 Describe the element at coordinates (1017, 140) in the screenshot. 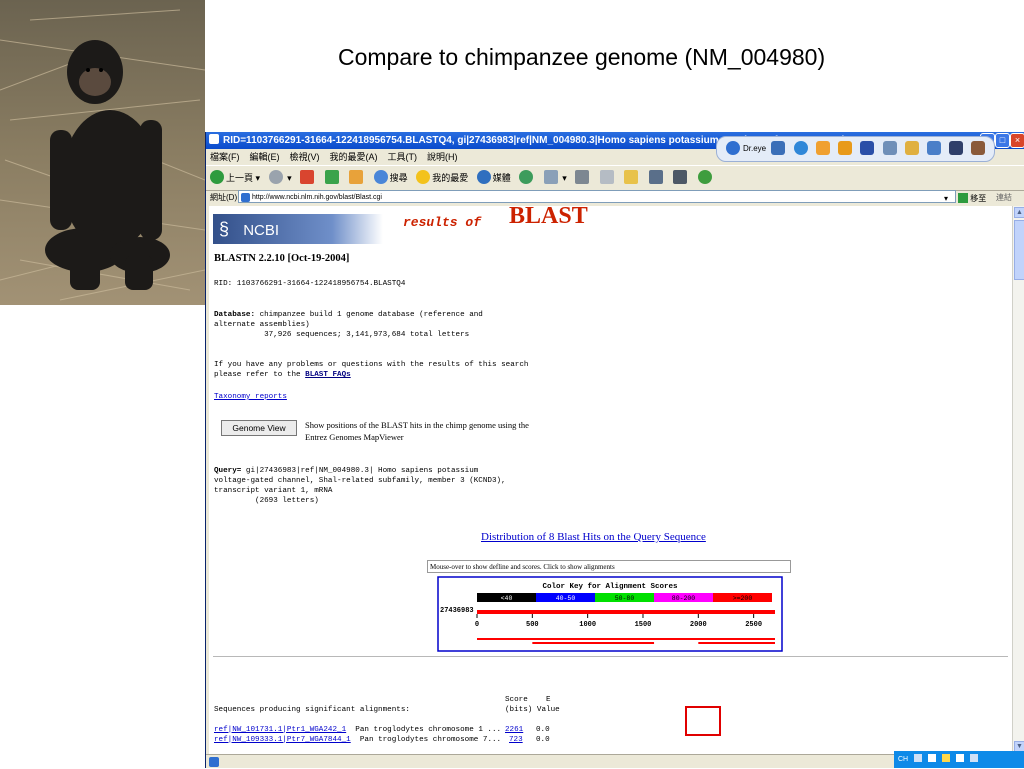

I see `close-button: ×` at that location.